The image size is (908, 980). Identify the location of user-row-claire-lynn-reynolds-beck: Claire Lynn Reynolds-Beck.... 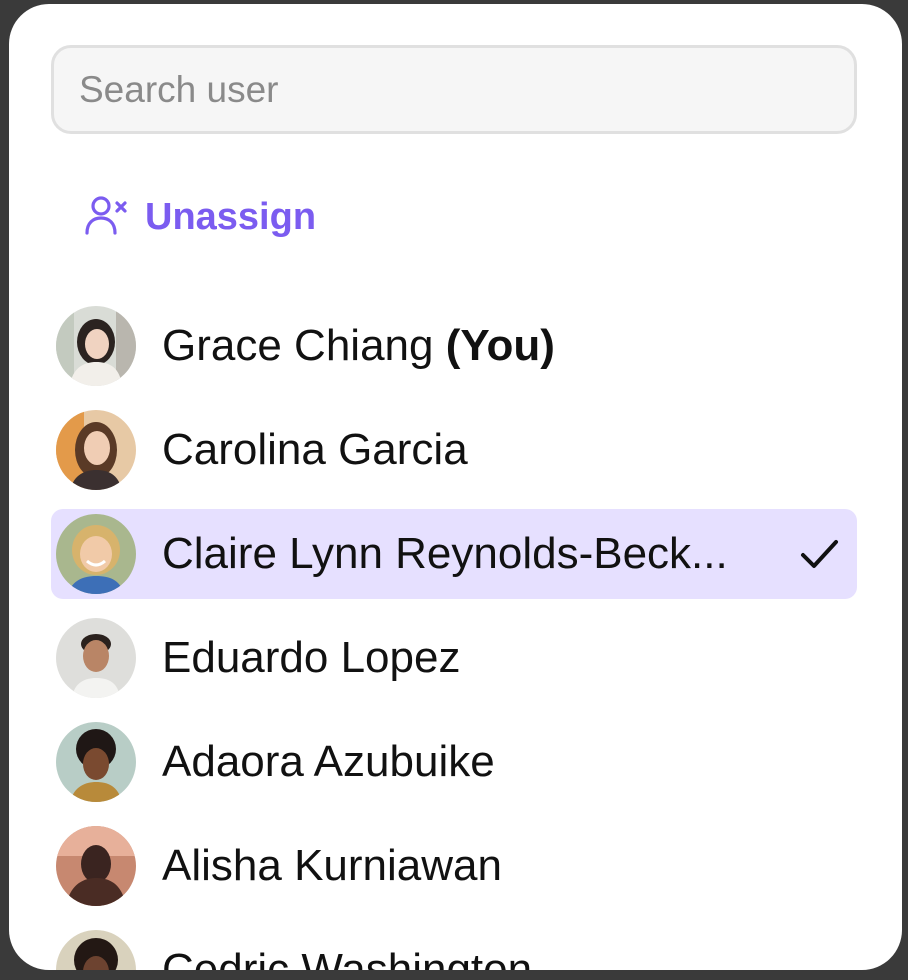
(454, 554).